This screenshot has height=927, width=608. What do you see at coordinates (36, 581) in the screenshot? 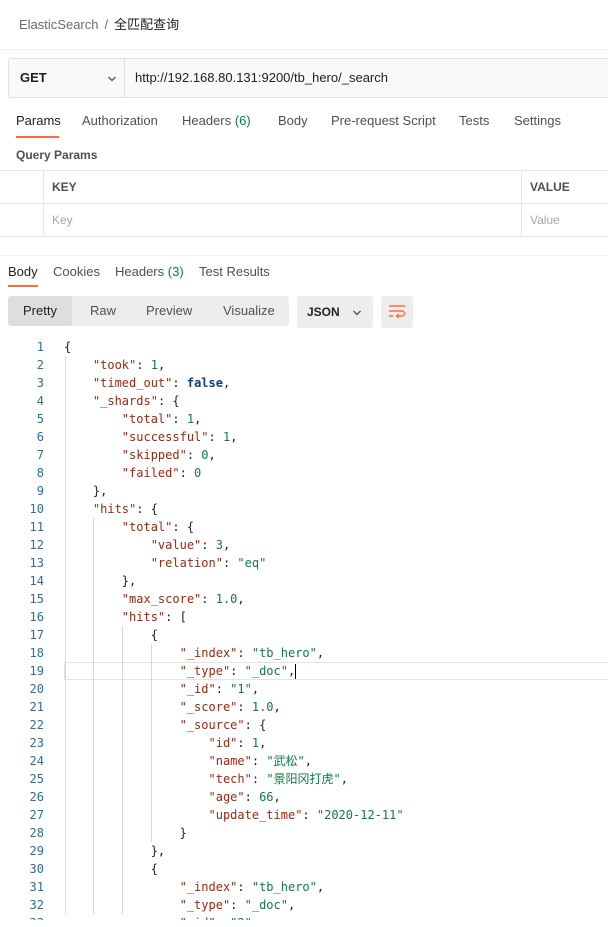
I see `line-number: 14` at bounding box center [36, 581].